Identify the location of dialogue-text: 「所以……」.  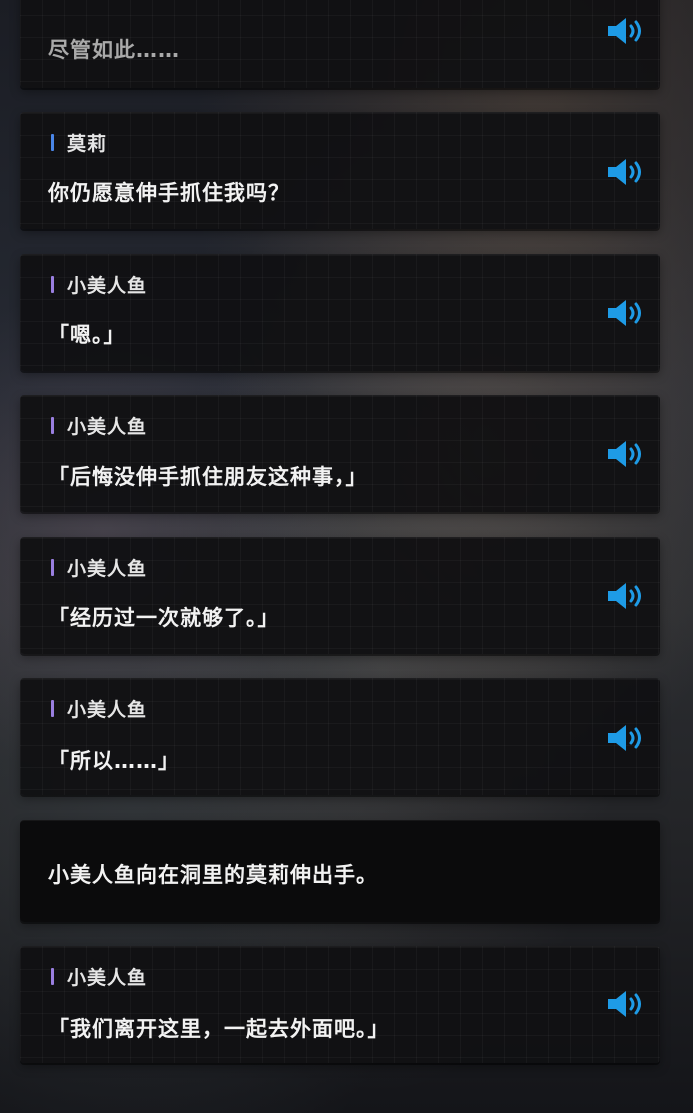
(114, 761).